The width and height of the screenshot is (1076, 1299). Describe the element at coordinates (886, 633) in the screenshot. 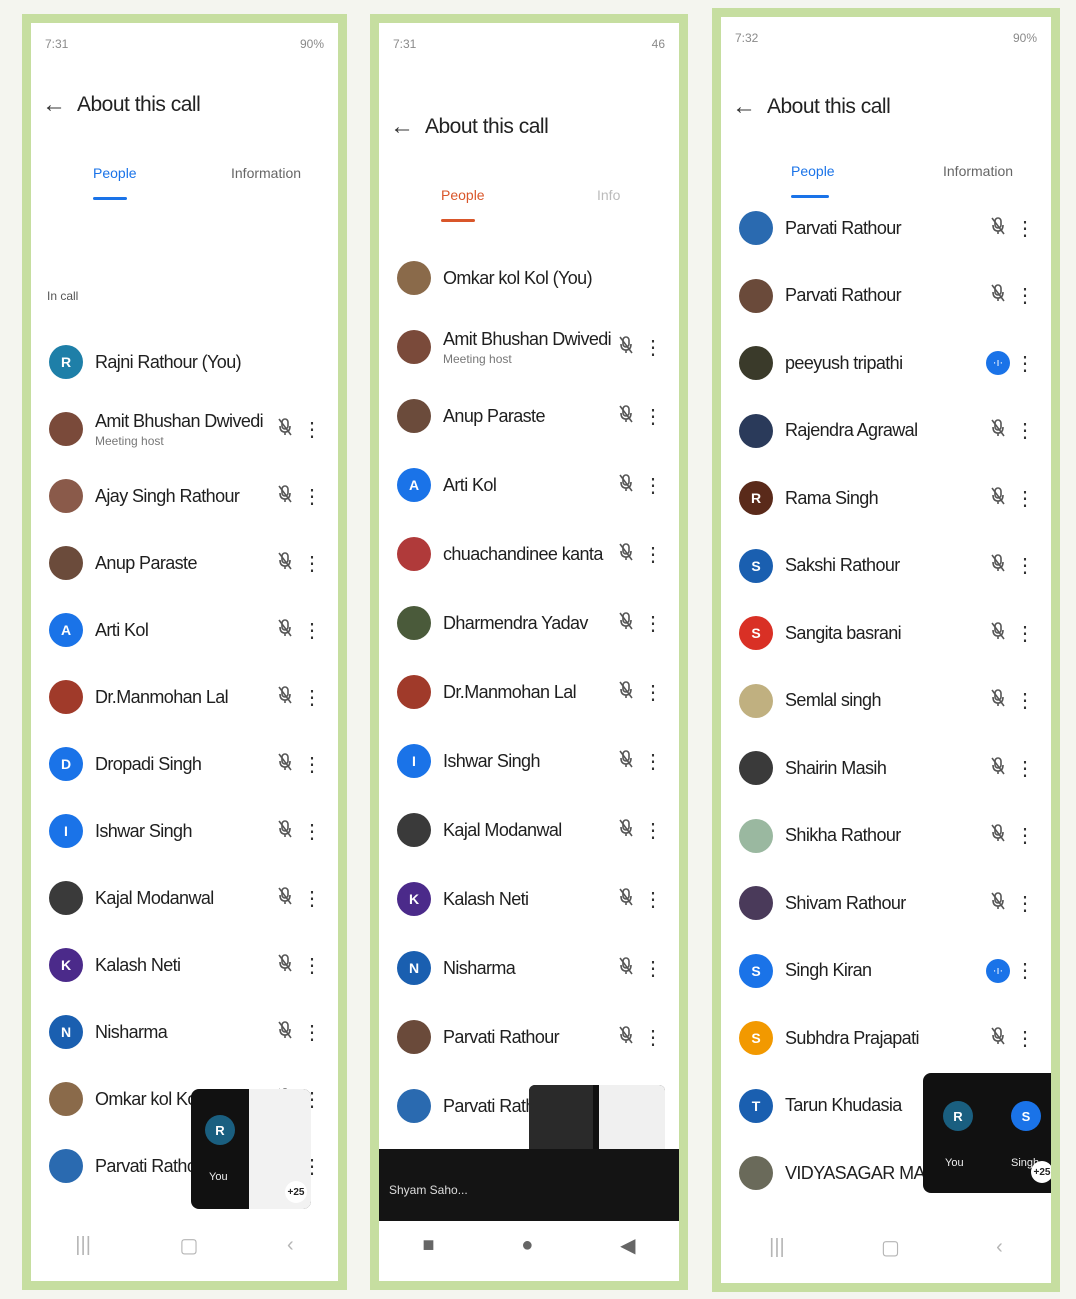

I see `participant-row: S Sangita basrani ⋮` at that location.